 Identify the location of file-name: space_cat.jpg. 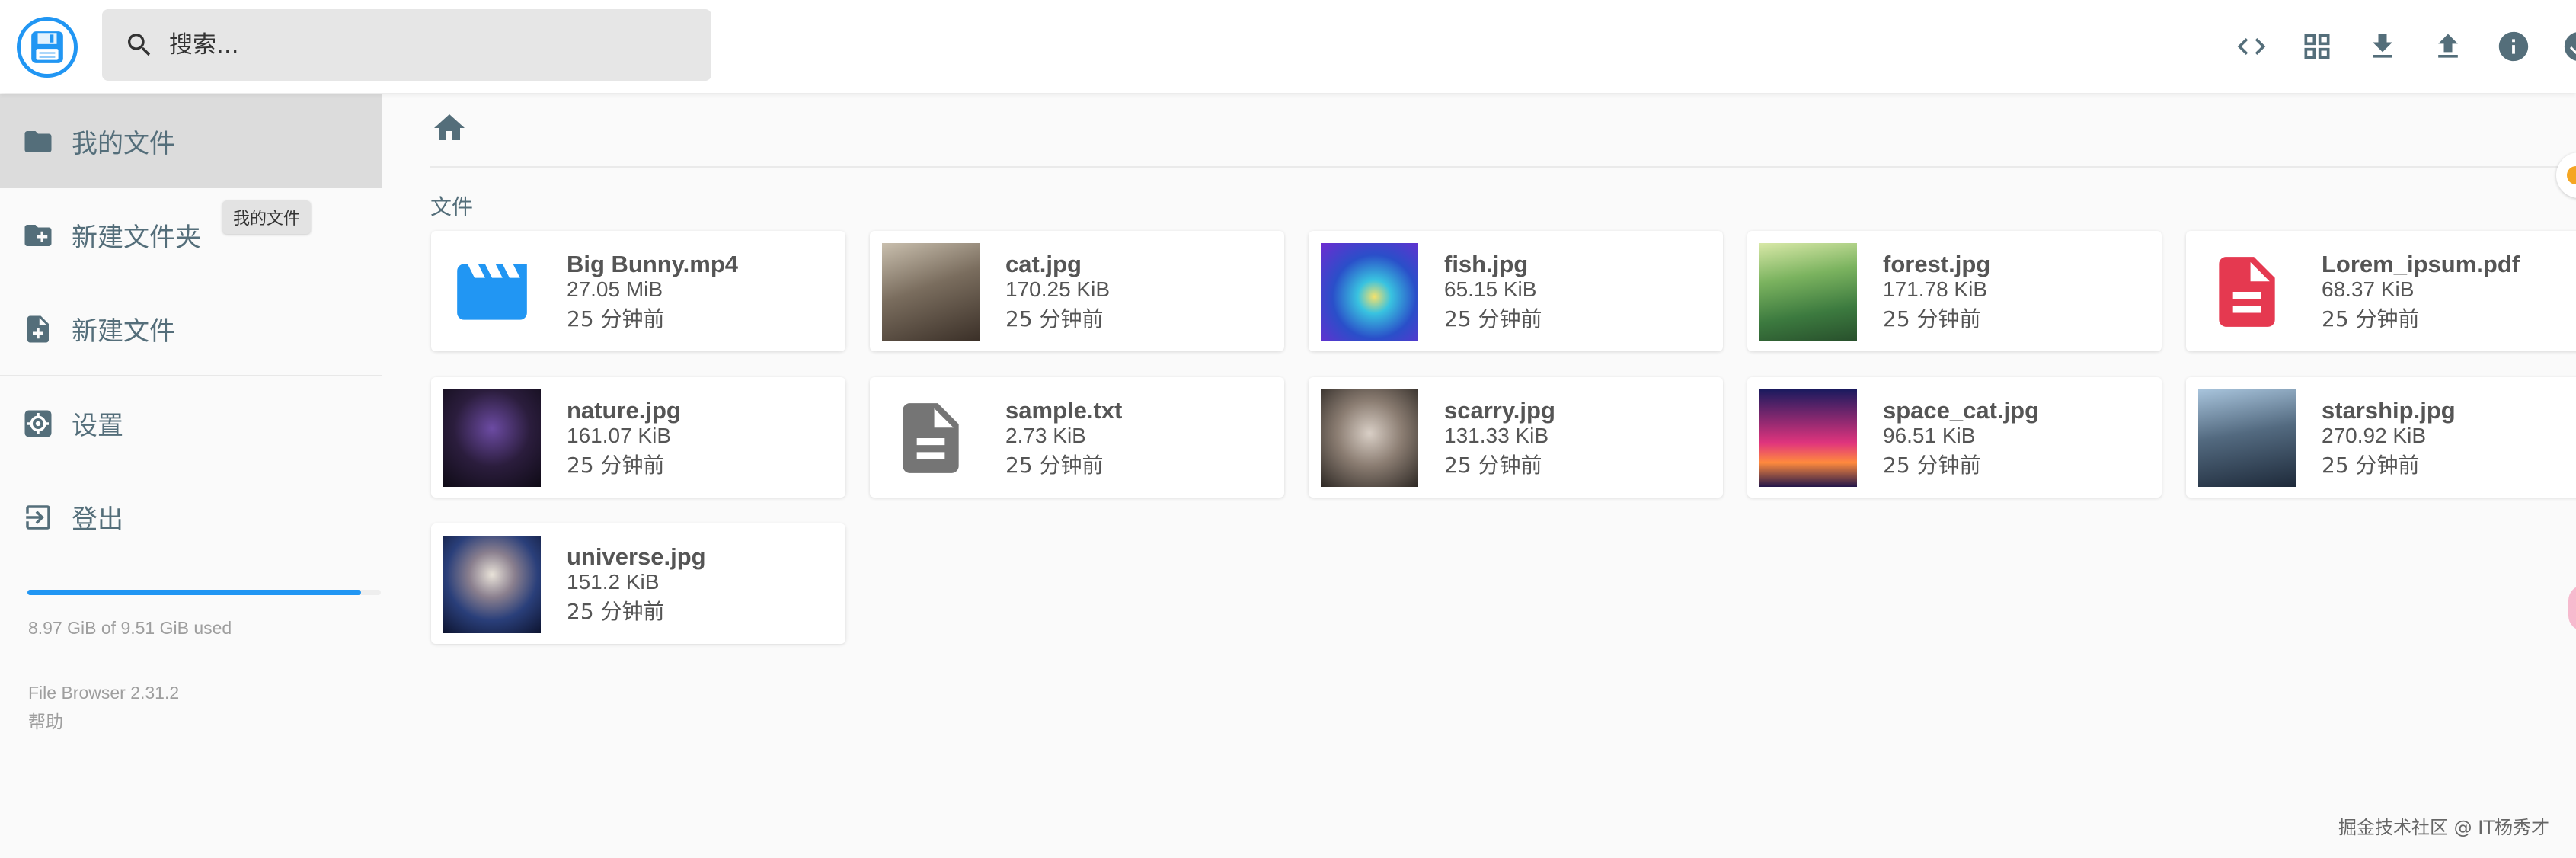
(1961, 410).